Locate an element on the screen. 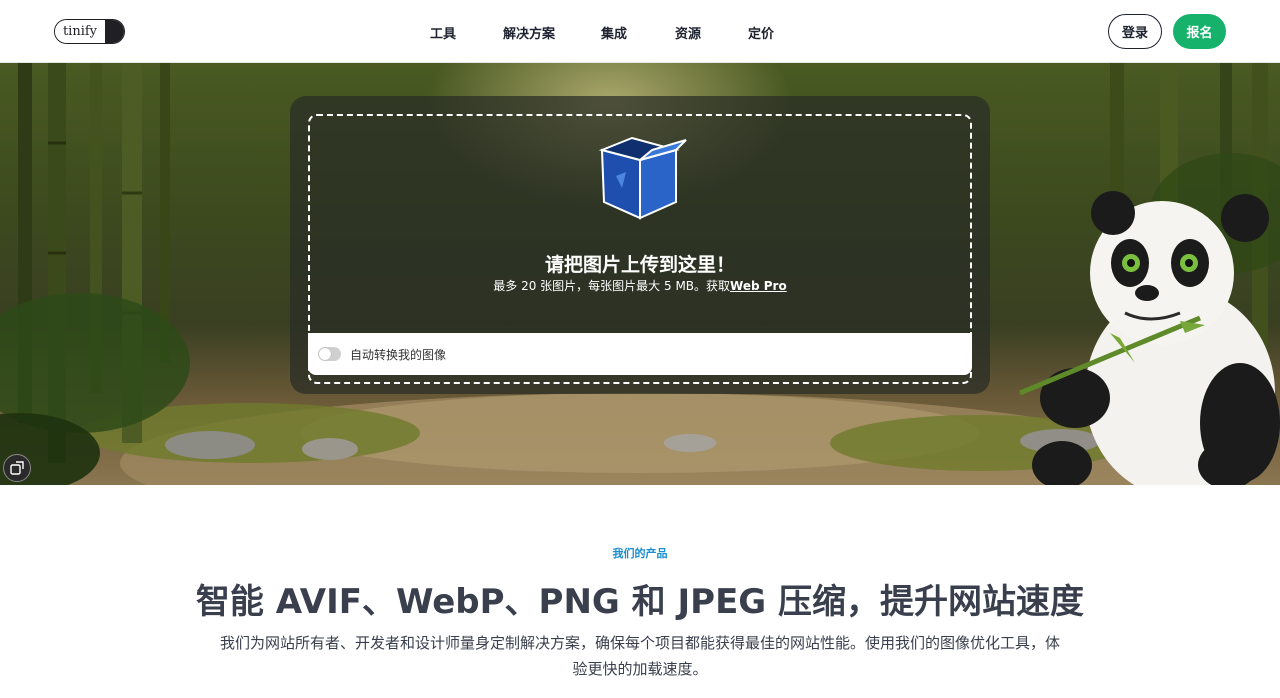 The image size is (1280, 698). nav-tools: 工具 is located at coordinates (443, 32).